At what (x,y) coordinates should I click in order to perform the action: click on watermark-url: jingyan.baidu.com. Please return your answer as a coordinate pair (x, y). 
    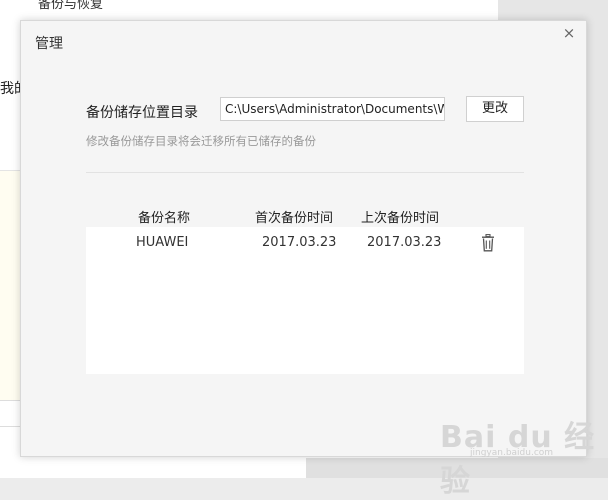
    Looking at the image, I should click on (512, 453).